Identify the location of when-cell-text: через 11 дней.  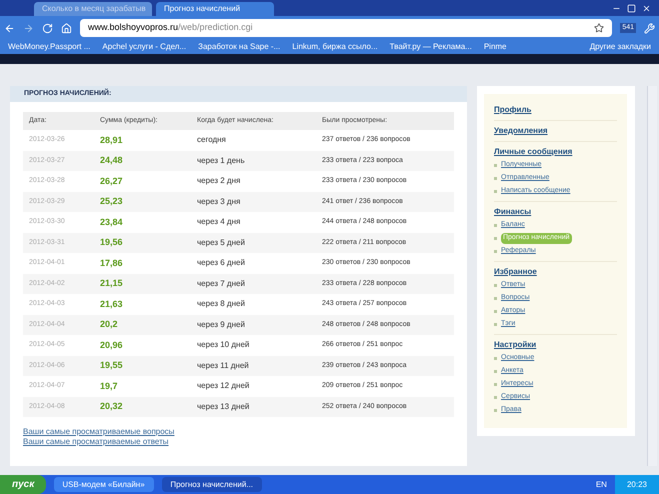
(223, 366).